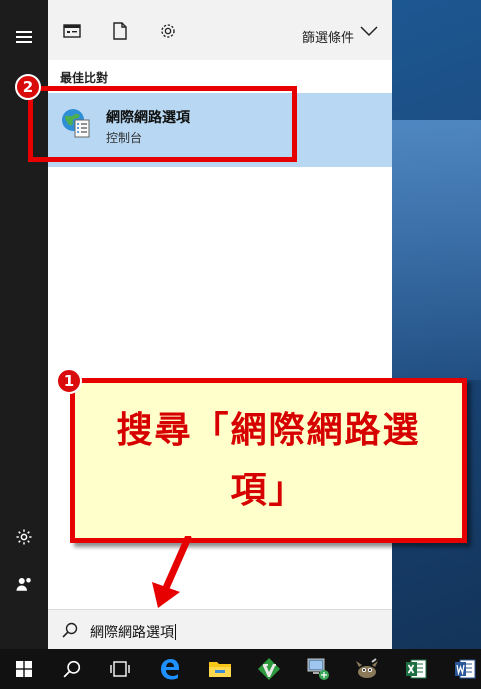 This screenshot has height=689, width=481. I want to click on edge-icon, so click(170, 669).